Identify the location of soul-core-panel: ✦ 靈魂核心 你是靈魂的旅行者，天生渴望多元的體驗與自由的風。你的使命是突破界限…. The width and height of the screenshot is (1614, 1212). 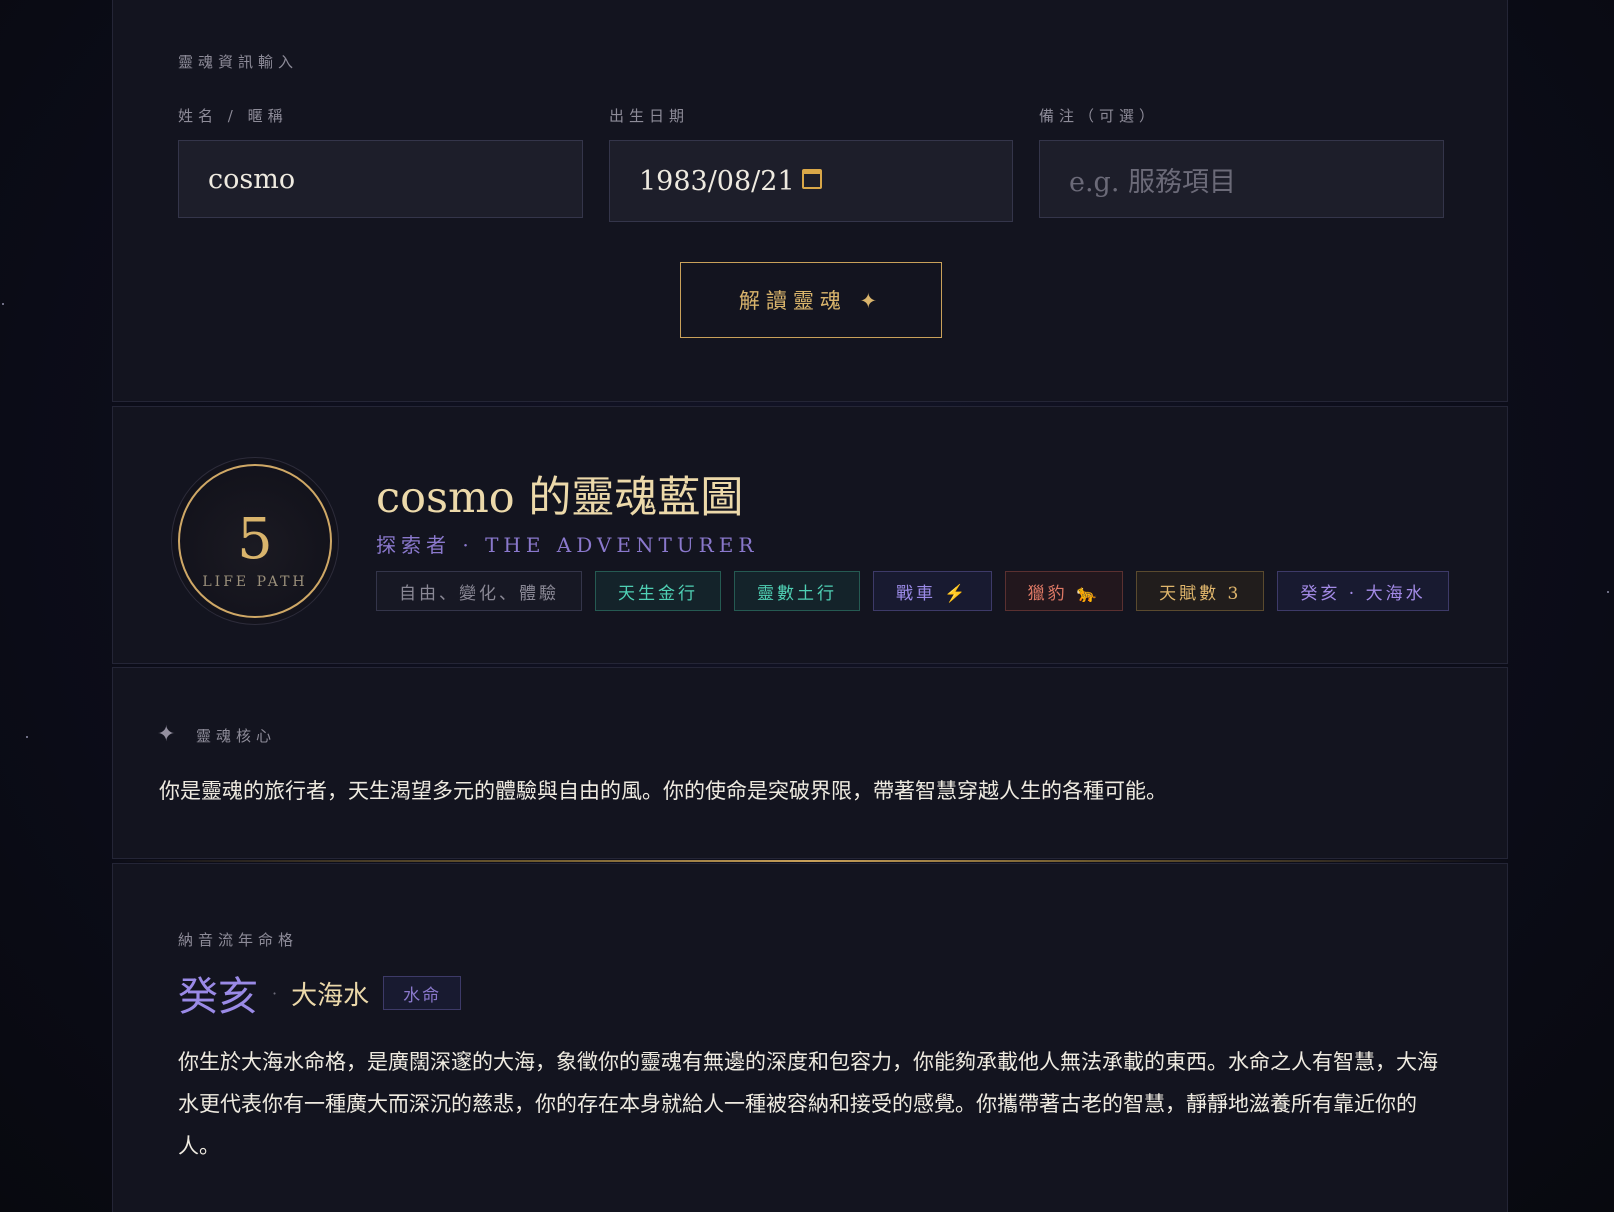
(810, 763).